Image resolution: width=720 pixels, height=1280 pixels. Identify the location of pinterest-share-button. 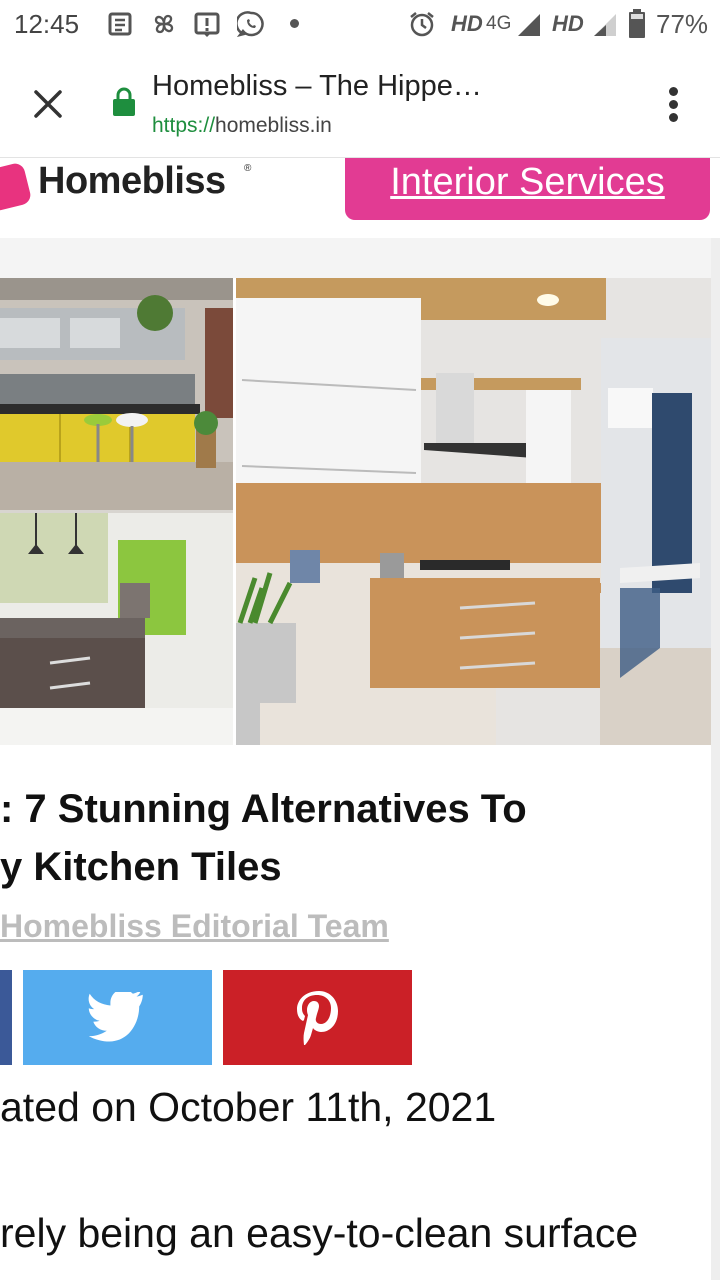
(317, 1017).